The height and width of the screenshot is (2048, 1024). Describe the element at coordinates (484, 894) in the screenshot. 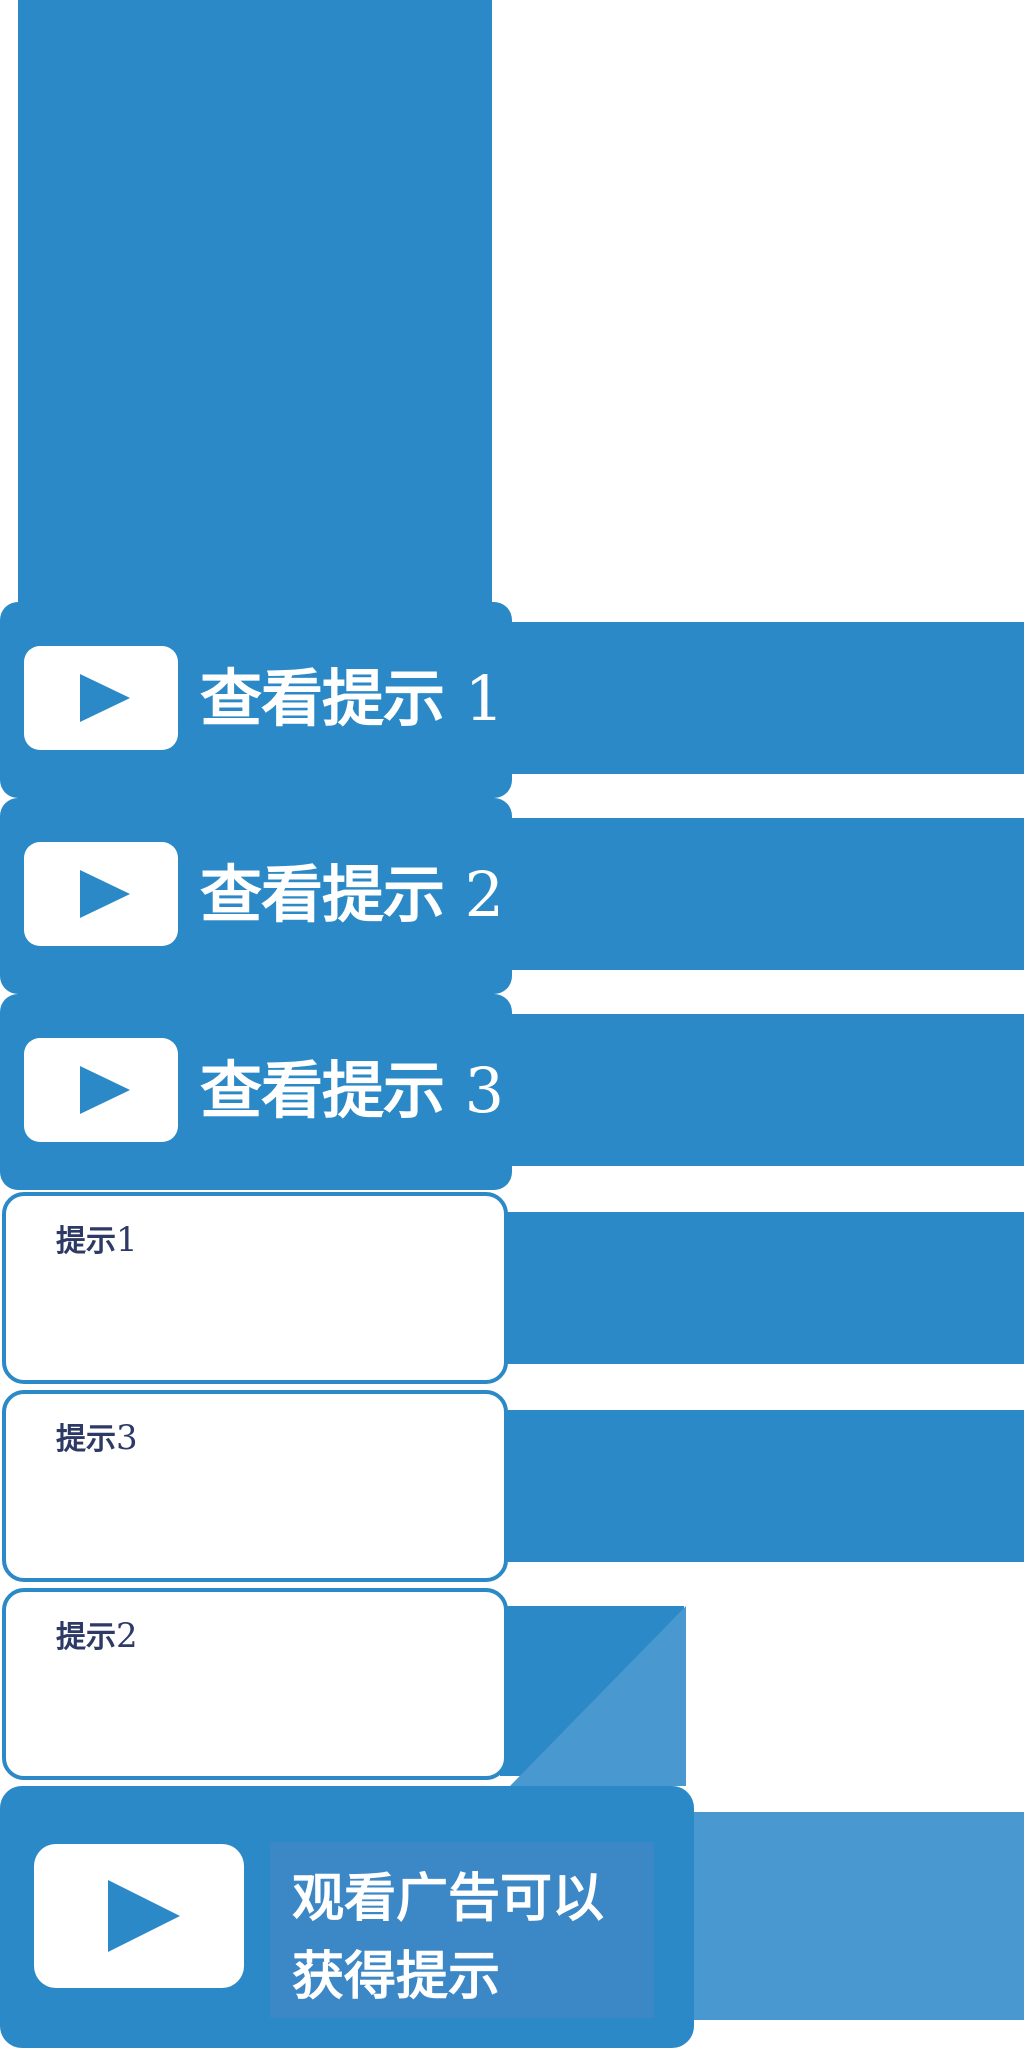

I see `view-hint-number: 2` at that location.